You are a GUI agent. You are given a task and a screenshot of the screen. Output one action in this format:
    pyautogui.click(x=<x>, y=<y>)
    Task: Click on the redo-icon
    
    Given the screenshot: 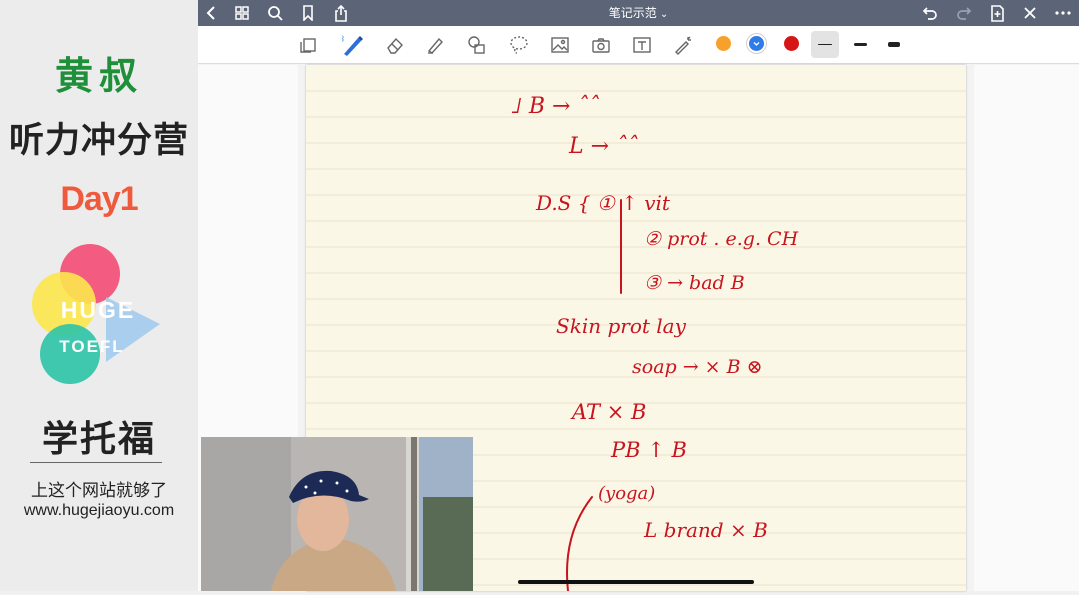 What is the action you would take?
    pyautogui.click(x=964, y=13)
    